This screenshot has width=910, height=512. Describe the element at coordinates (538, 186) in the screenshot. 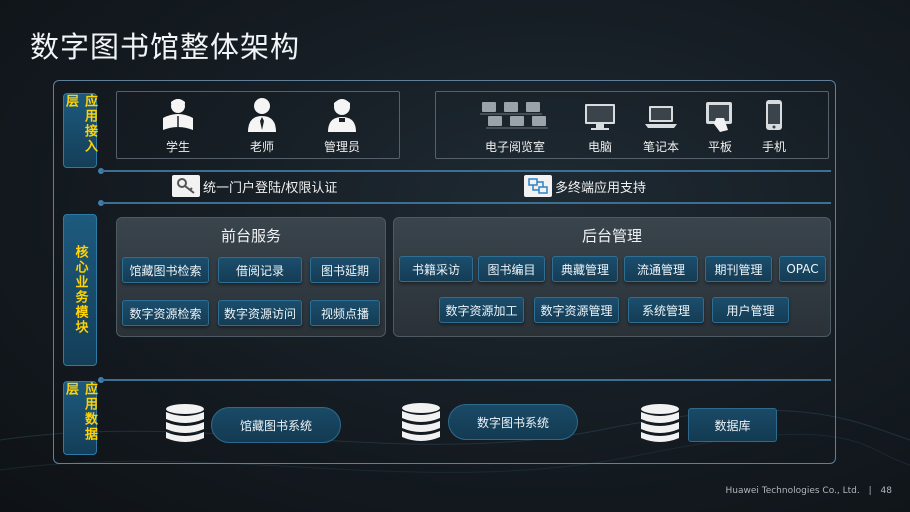

I see `network-icon` at that location.